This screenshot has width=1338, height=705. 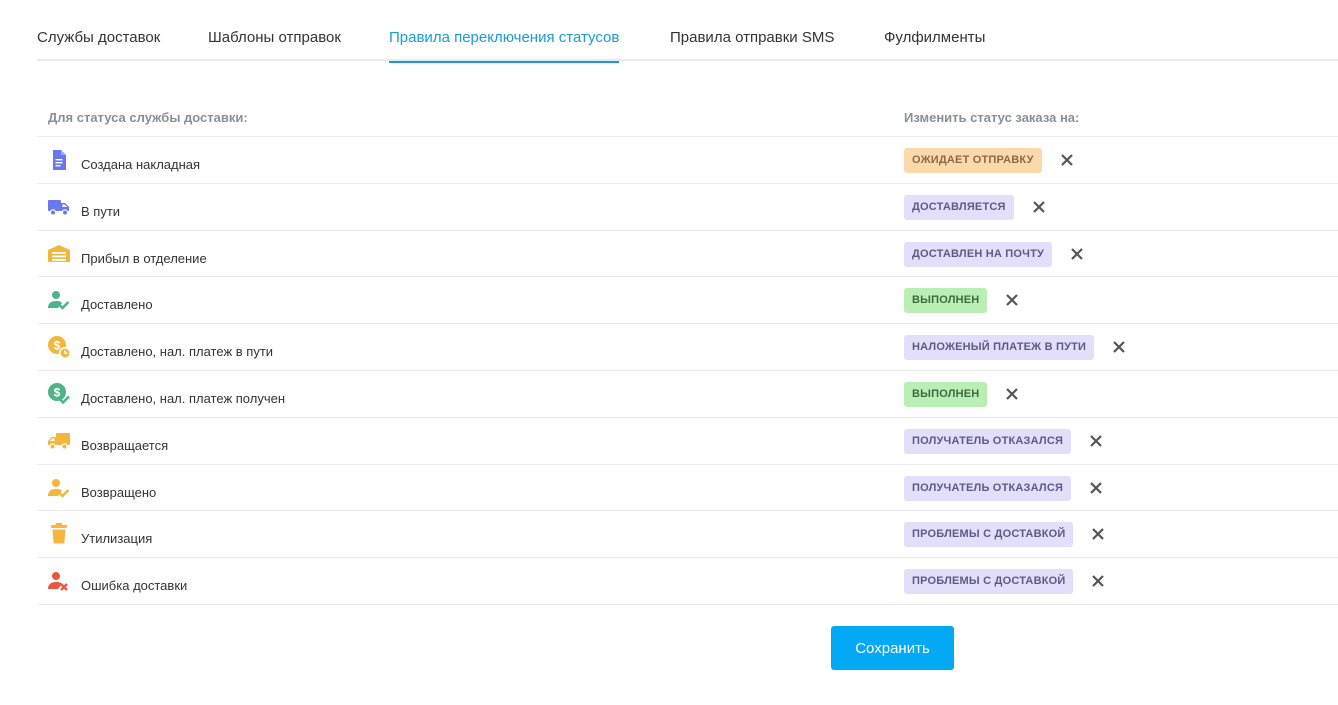 What do you see at coordinates (59, 254) in the screenshot?
I see `warehouse-icon` at bounding box center [59, 254].